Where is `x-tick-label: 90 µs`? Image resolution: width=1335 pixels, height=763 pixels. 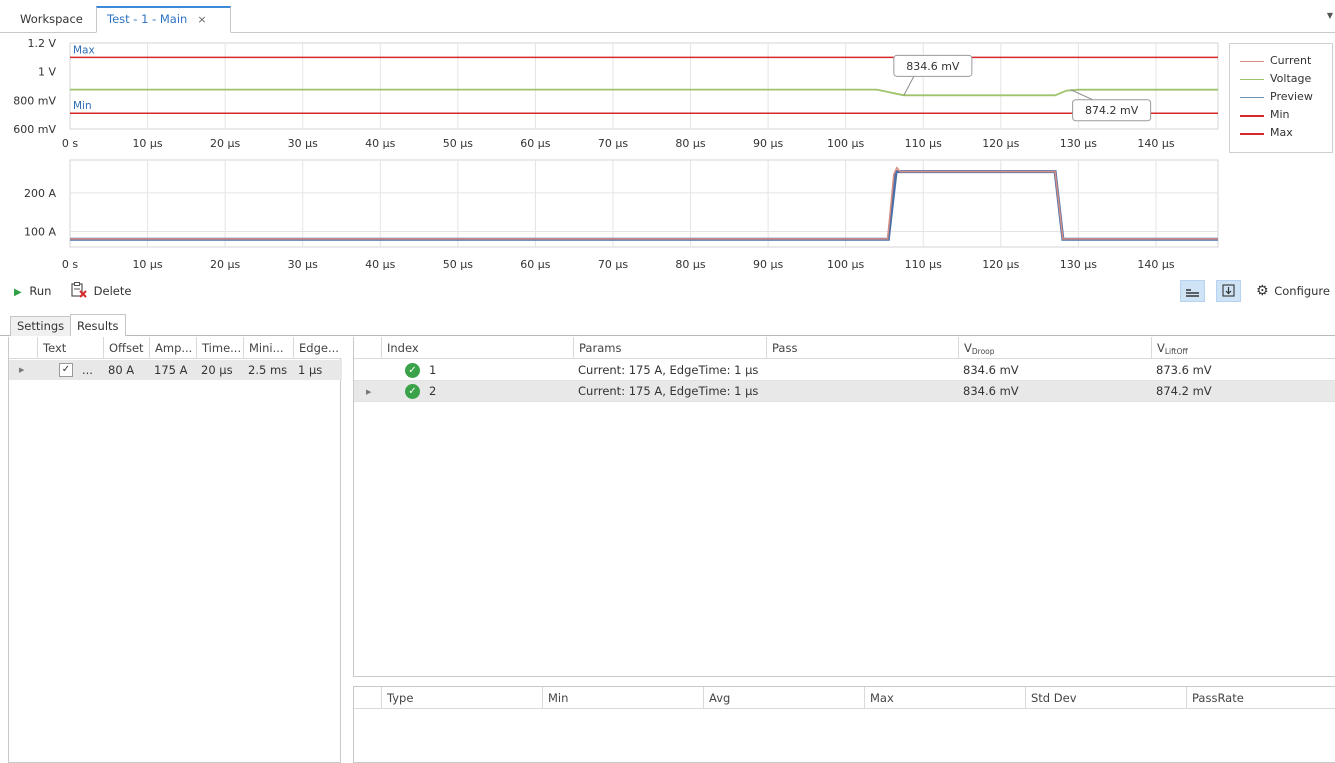
x-tick-label: 90 µs is located at coordinates (768, 143).